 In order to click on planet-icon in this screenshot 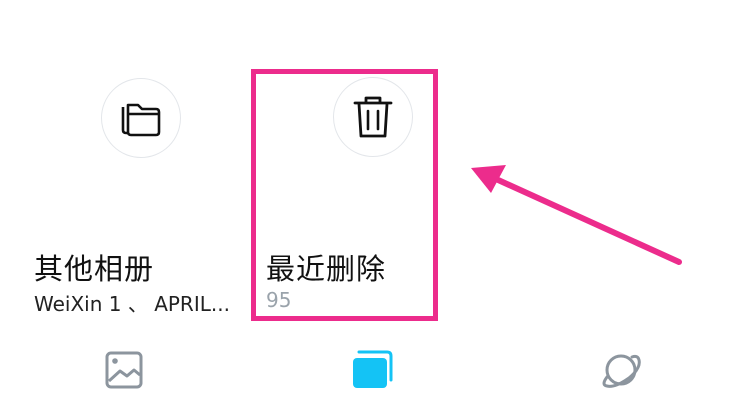, I will do `click(621, 371)`.